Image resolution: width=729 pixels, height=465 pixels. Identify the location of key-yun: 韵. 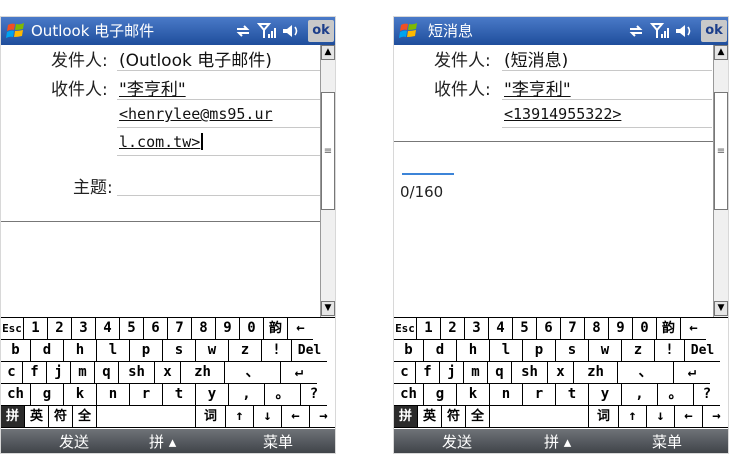
(276, 329).